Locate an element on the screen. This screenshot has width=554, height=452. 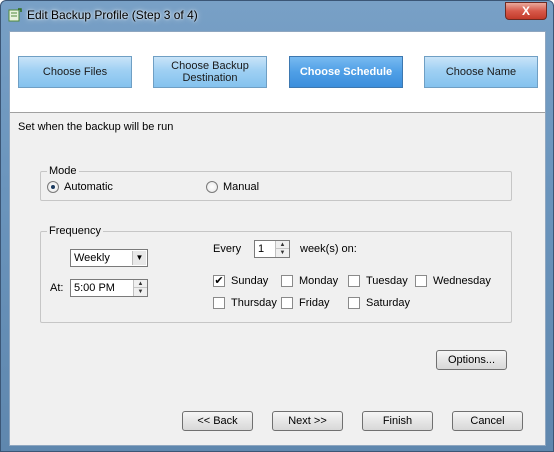
day-checkbox-wednesday: Wednesday is located at coordinates (453, 281).